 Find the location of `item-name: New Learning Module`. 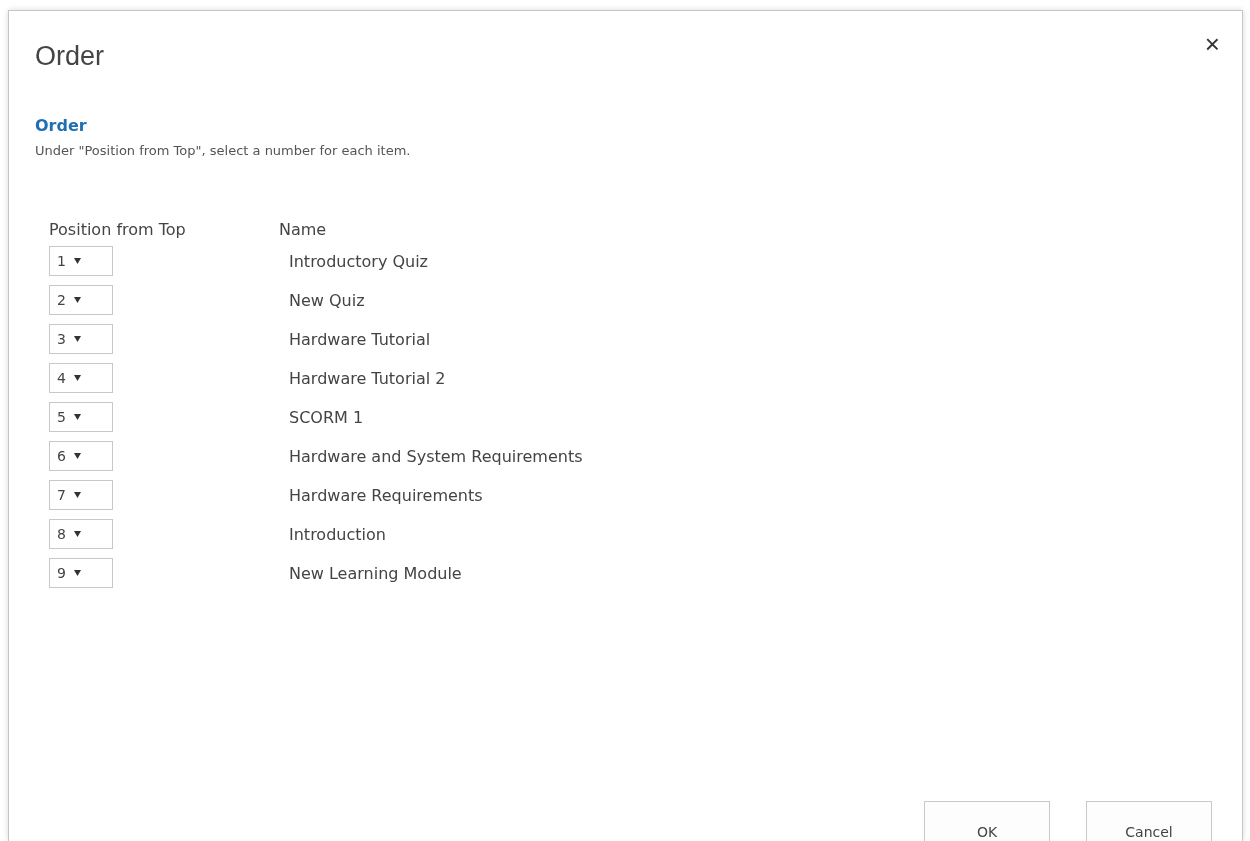

item-name: New Learning Module is located at coordinates (376, 573).